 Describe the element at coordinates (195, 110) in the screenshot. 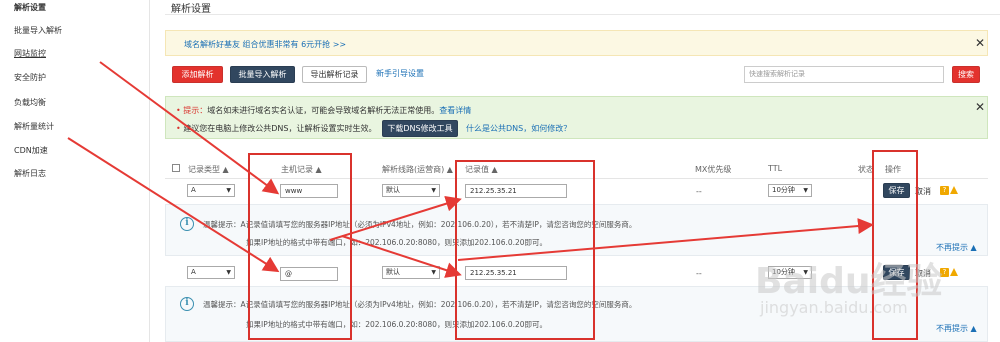

I see `notice-prefix: 提示：` at that location.